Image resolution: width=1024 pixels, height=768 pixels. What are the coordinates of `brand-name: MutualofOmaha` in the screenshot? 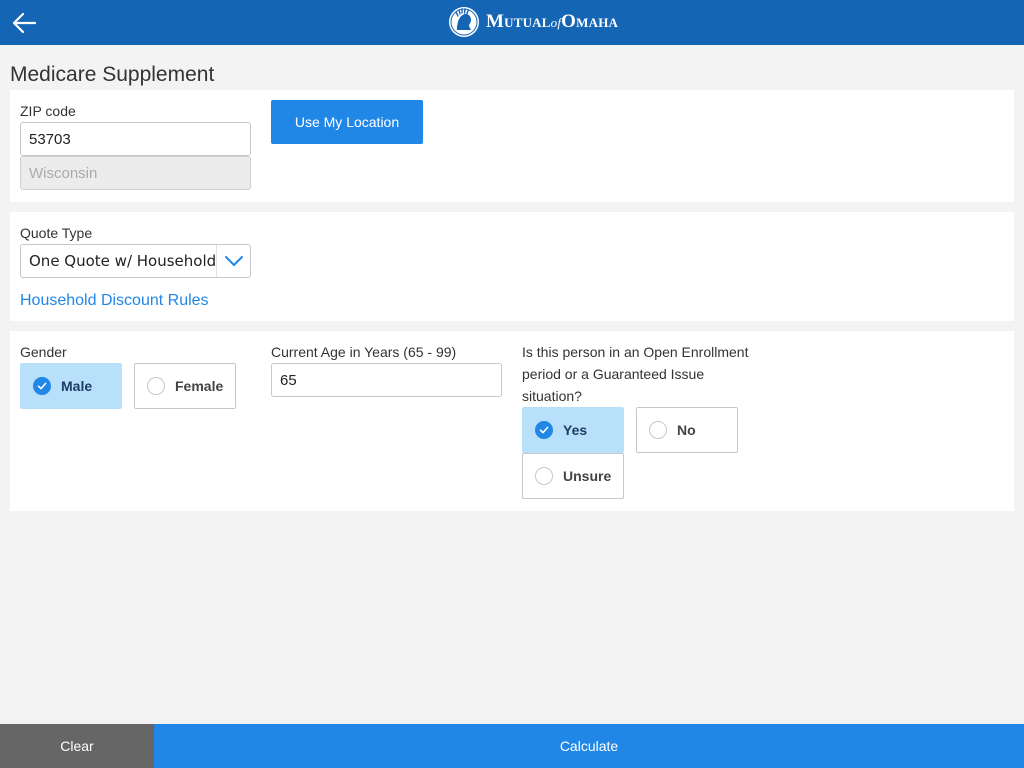 It's located at (552, 21).